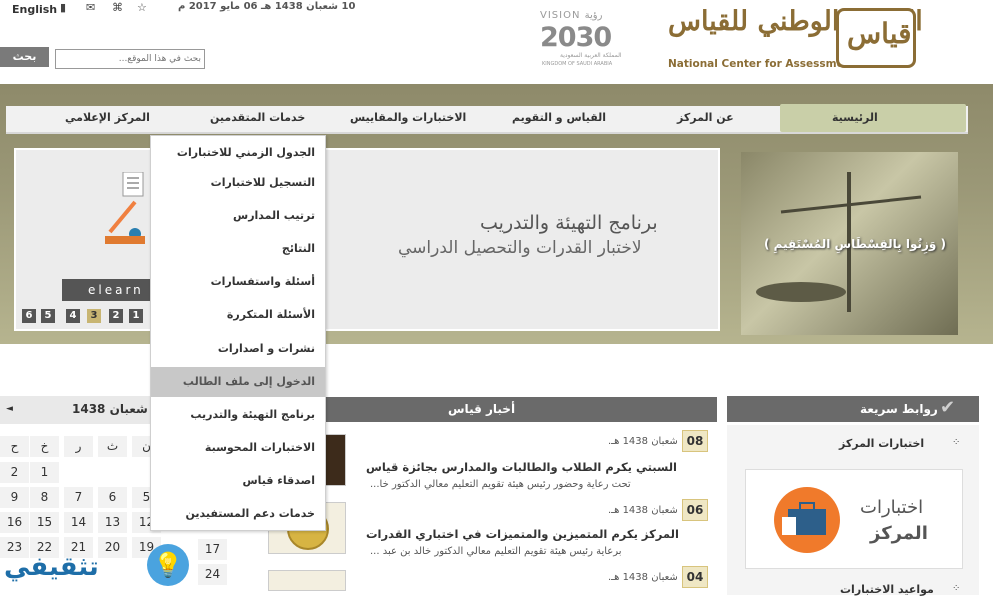  I want to click on dropdown-item-10: الاختبارات المحوسبة, so click(238, 448).